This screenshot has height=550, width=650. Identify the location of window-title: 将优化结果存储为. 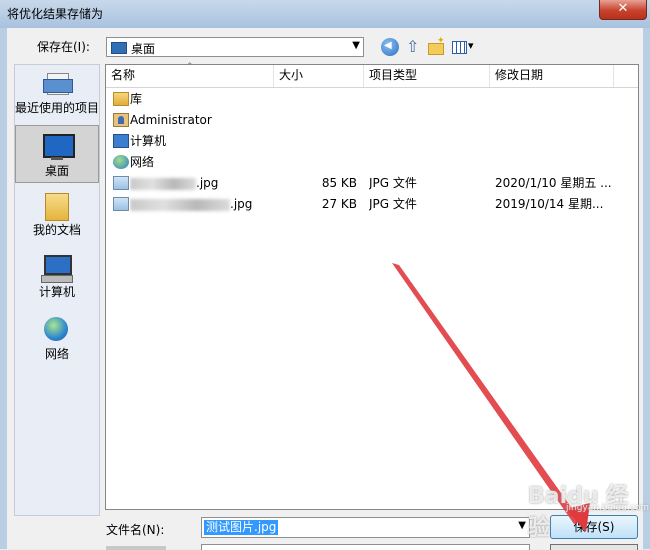
(55, 14).